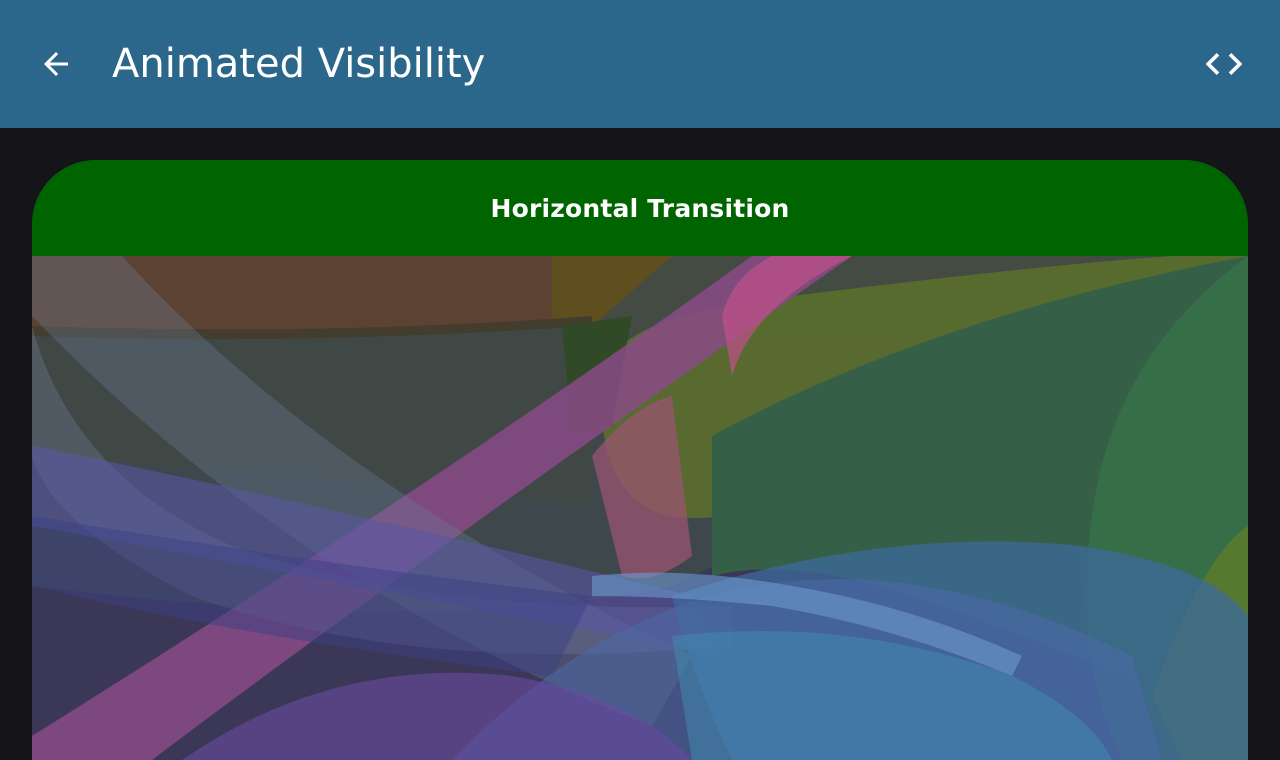 This screenshot has width=1280, height=760. I want to click on view-code-button, so click(1224, 64).